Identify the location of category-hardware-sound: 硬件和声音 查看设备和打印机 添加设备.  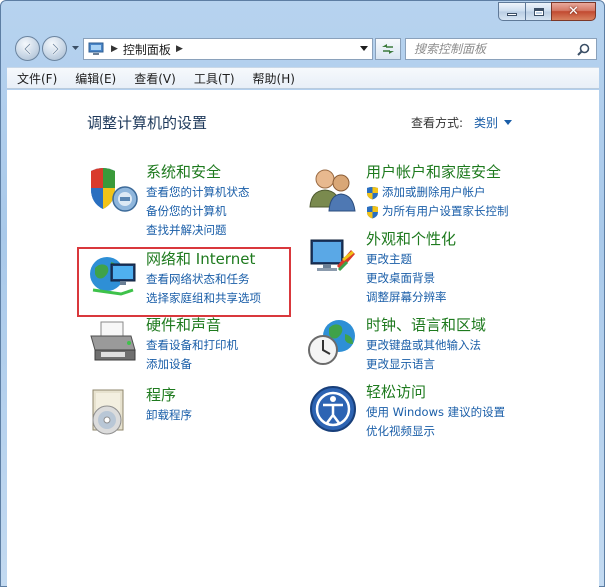
(162, 345).